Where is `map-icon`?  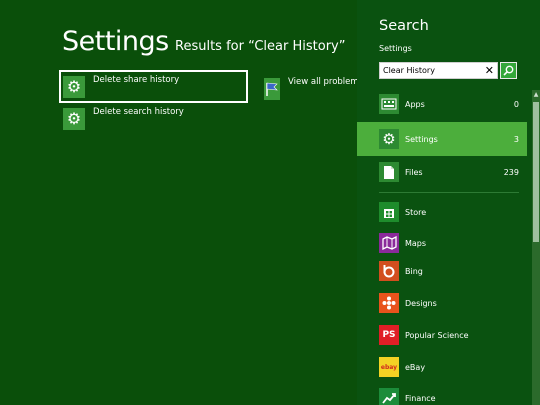
map-icon is located at coordinates (389, 243).